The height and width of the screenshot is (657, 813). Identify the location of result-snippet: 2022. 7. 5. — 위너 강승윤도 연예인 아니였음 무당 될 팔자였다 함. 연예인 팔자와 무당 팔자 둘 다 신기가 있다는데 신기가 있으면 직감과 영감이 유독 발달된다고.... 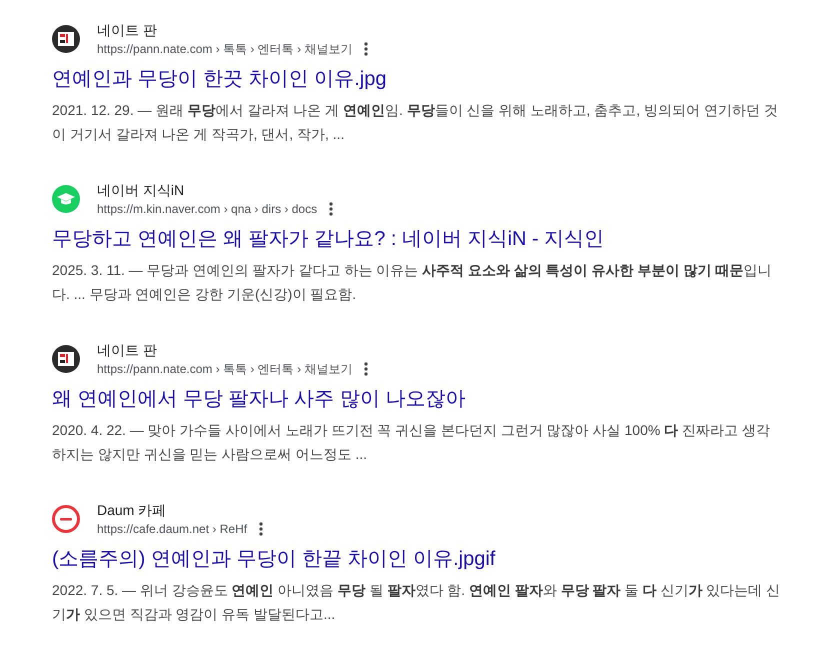
(417, 602).